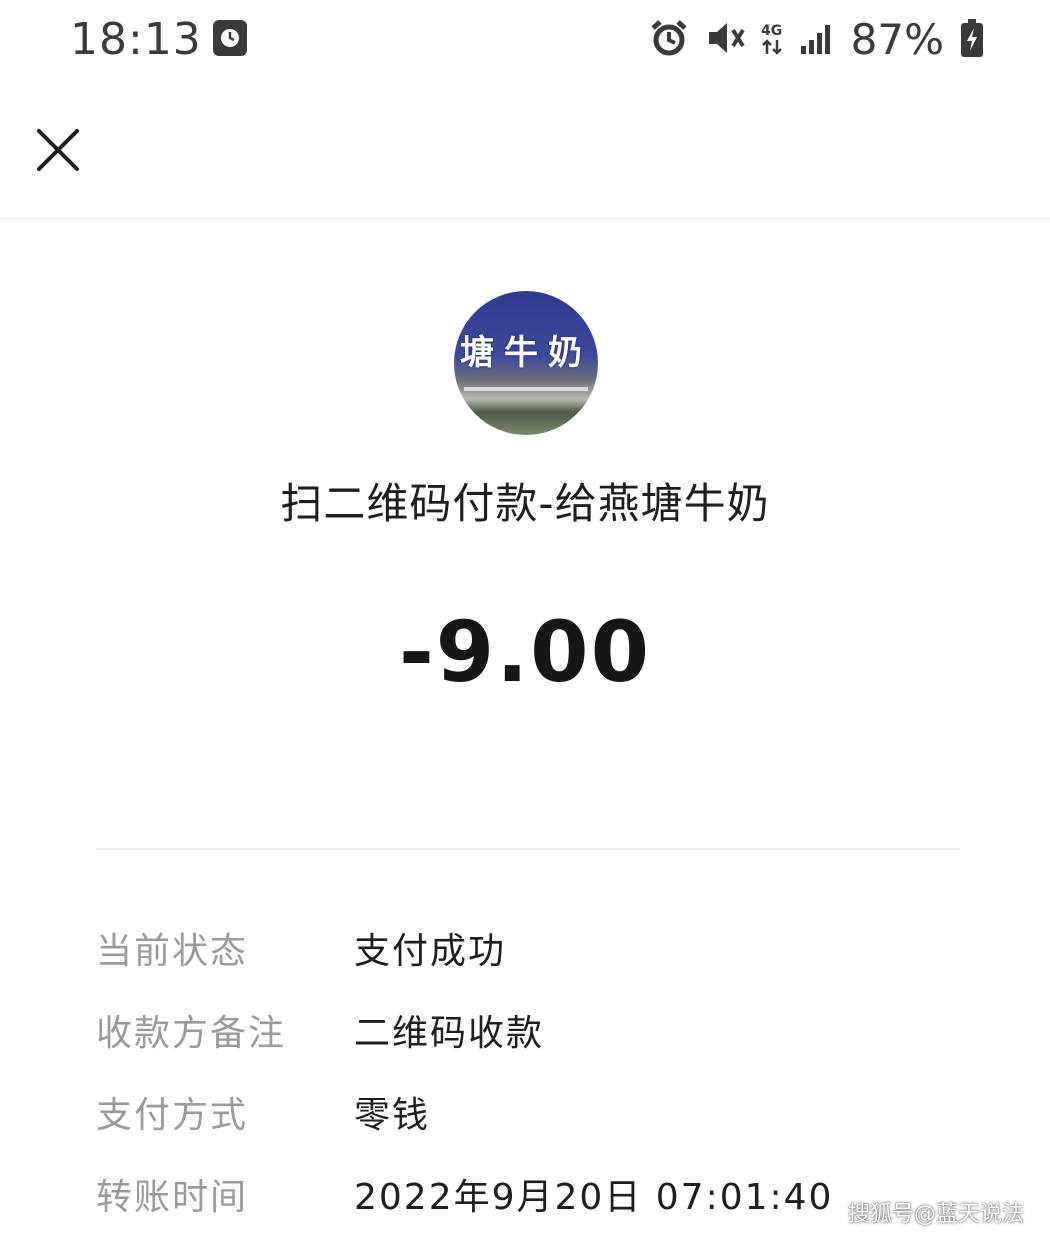 Image resolution: width=1050 pixels, height=1241 pixels. I want to click on detail-label: 收款方备注, so click(191, 1033).